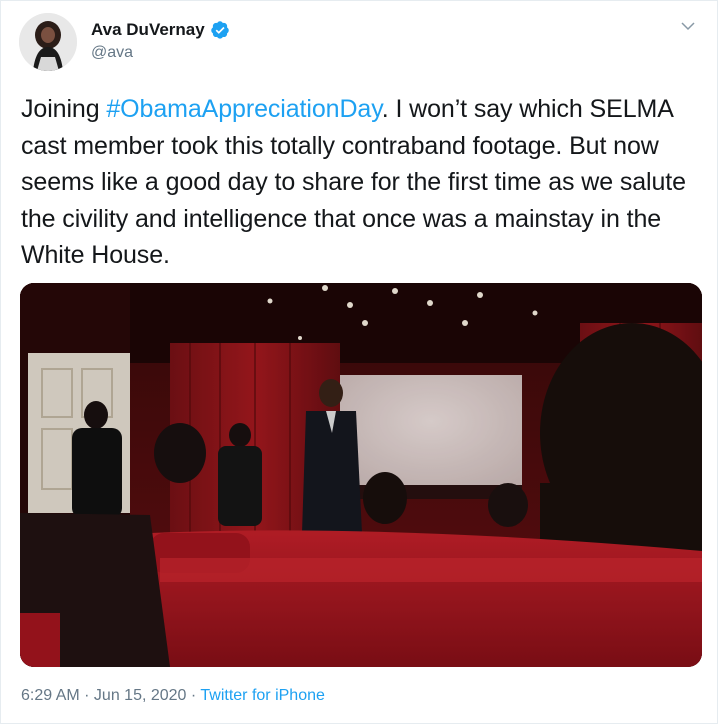 This screenshot has height=726, width=720. I want to click on tweet-source-link: Twitter for iPhone, so click(262, 695).